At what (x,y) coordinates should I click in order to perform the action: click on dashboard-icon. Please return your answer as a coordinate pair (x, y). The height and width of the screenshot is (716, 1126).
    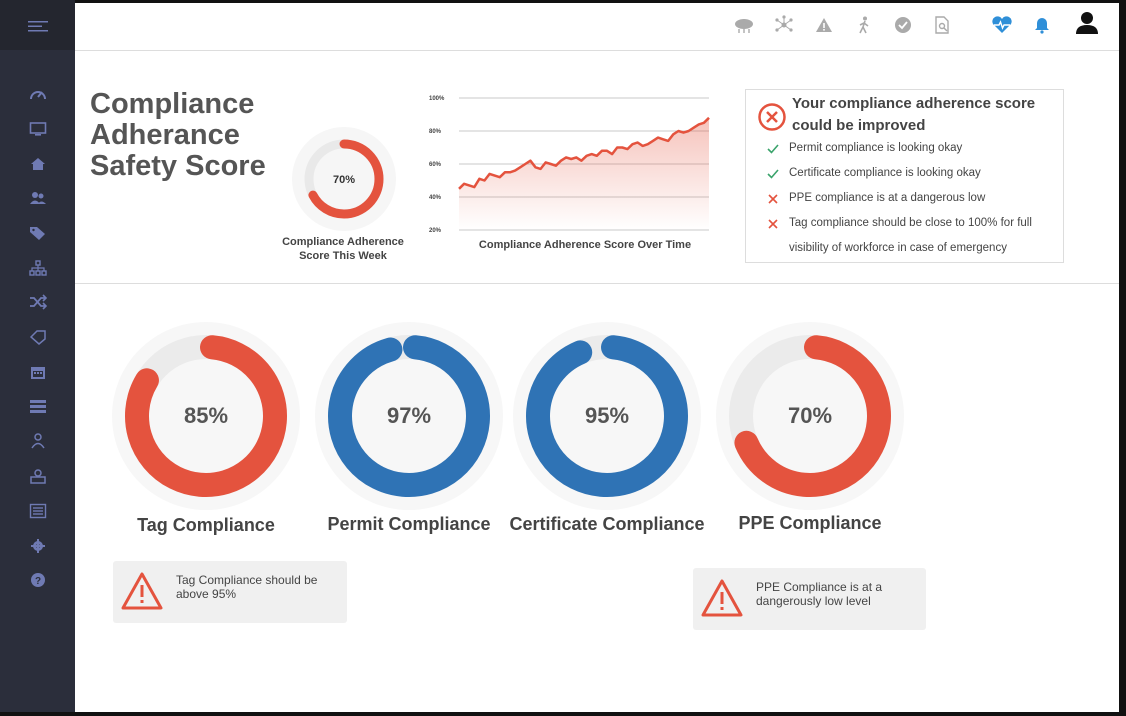
    Looking at the image, I should click on (38, 94).